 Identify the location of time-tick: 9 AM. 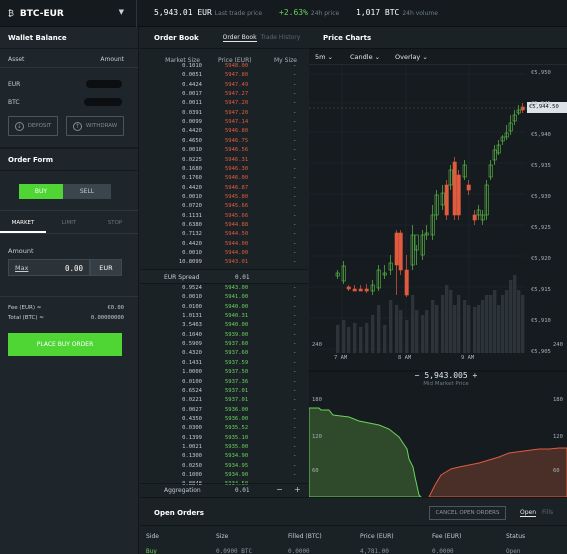
(468, 358).